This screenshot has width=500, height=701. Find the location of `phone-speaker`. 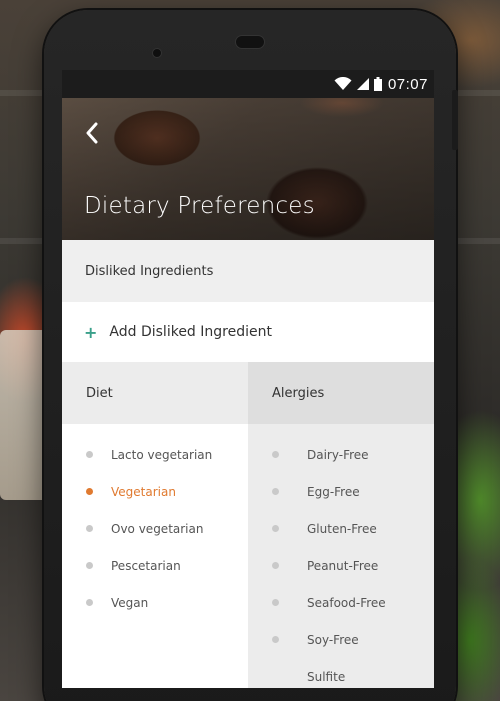

phone-speaker is located at coordinates (250, 42).